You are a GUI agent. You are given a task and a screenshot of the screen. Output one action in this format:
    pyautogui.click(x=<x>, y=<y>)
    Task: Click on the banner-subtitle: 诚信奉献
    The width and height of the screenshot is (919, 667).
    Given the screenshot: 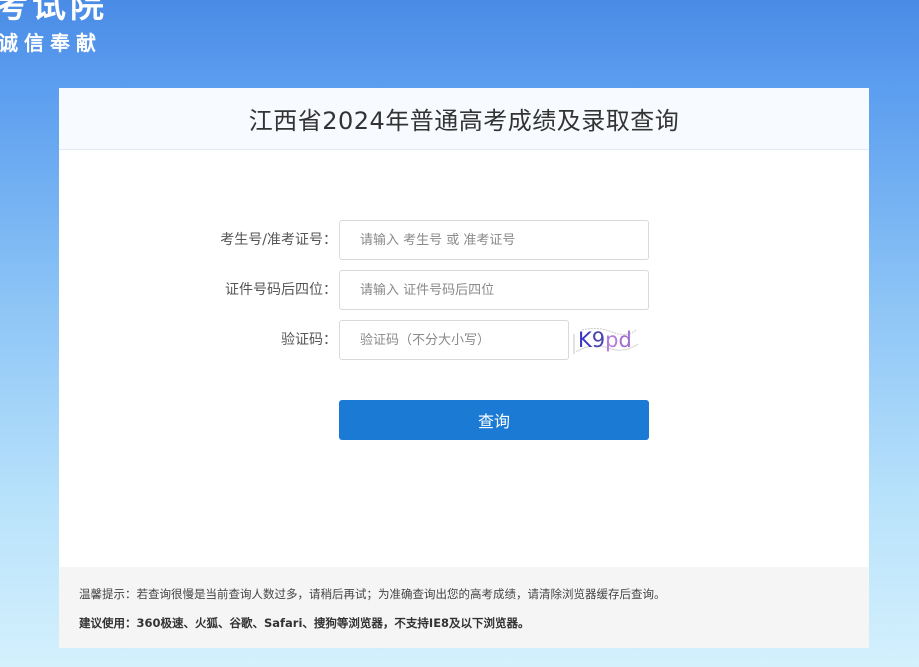 What is the action you would take?
    pyautogui.click(x=51, y=43)
    